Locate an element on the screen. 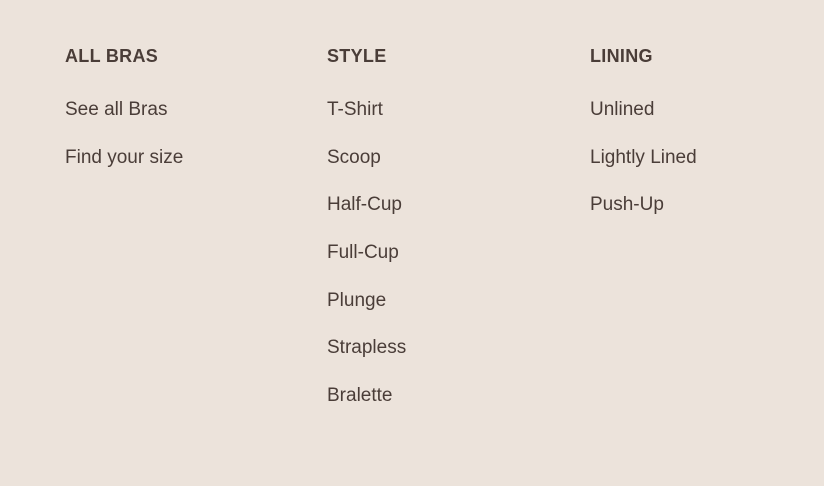 The width and height of the screenshot is (824, 486). menu-column-lining: LINING Unlined Lightly Lined Push-Up is located at coordinates (643, 142).